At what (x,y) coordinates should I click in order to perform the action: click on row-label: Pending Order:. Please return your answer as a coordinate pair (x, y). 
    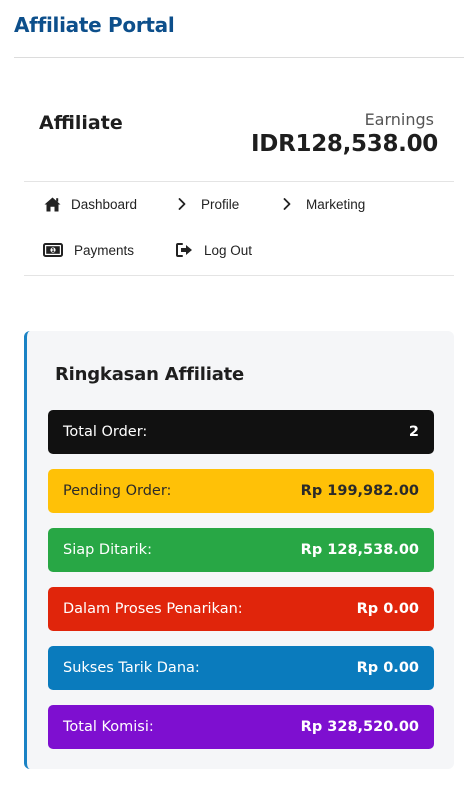
    Looking at the image, I should click on (117, 491).